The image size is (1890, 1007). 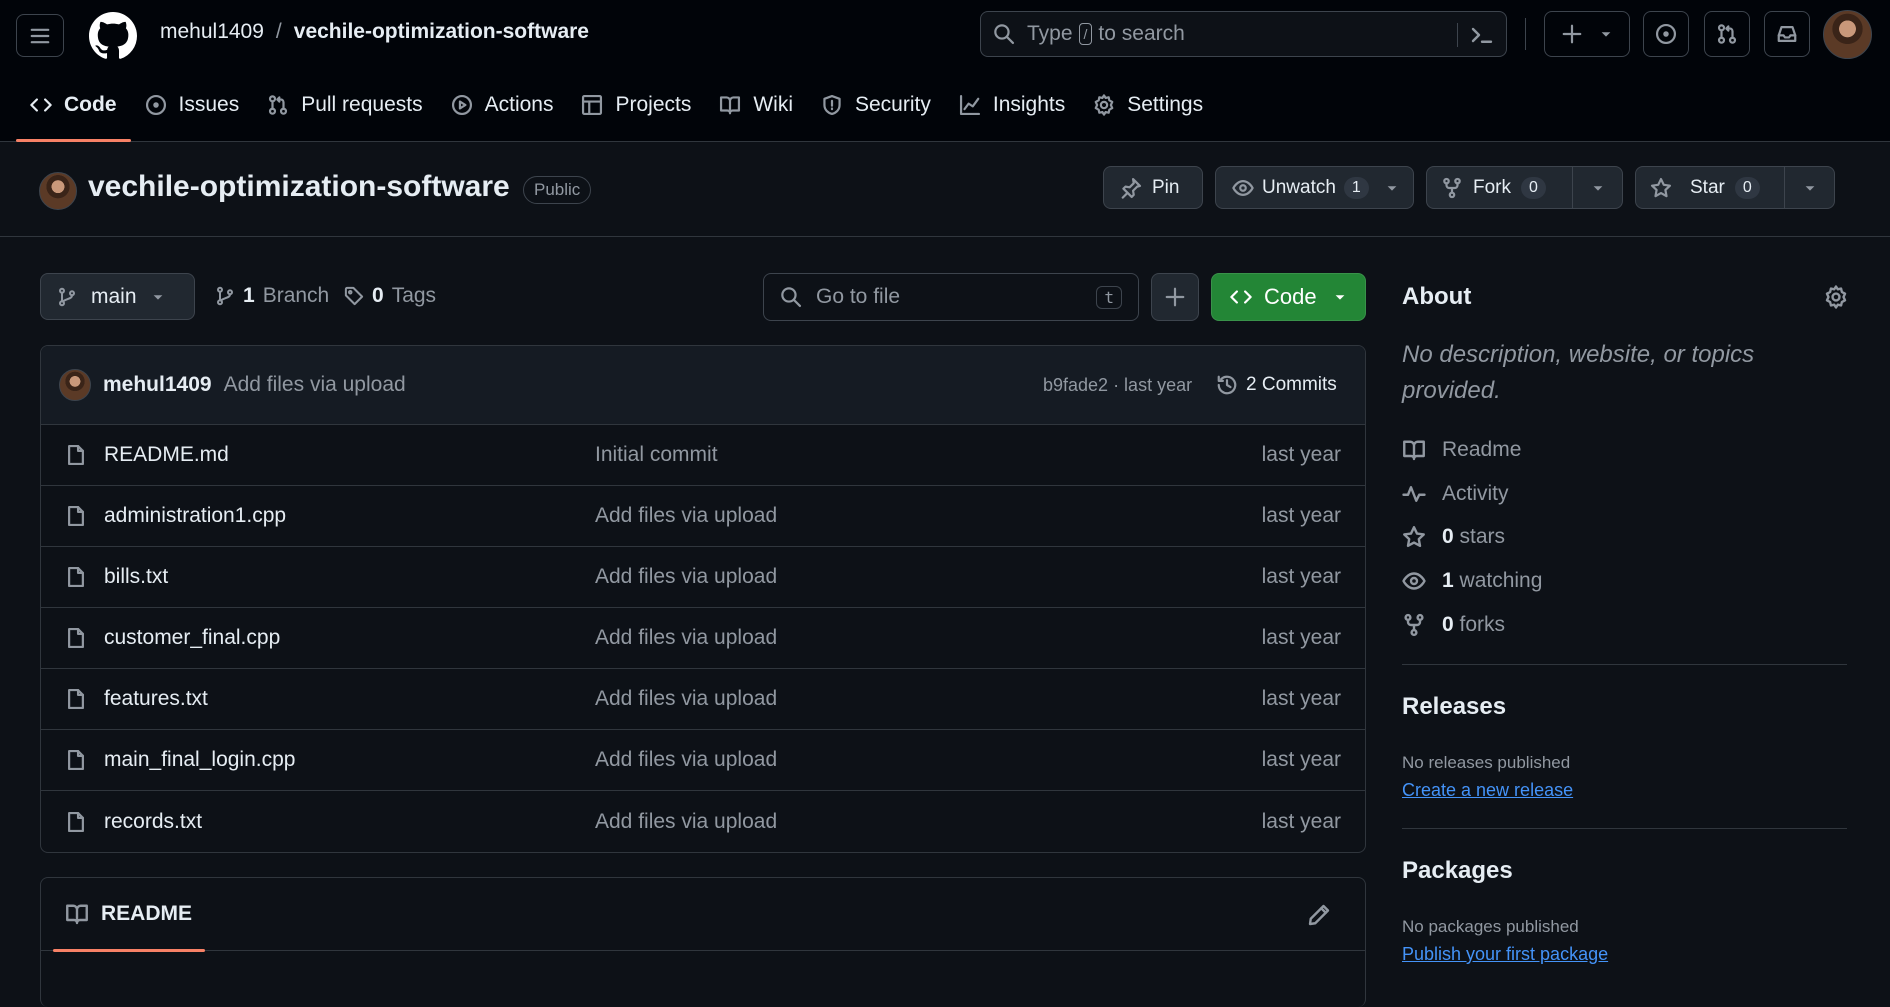 What do you see at coordinates (1727, 34) in the screenshot?
I see `your-pull-requests-button` at bounding box center [1727, 34].